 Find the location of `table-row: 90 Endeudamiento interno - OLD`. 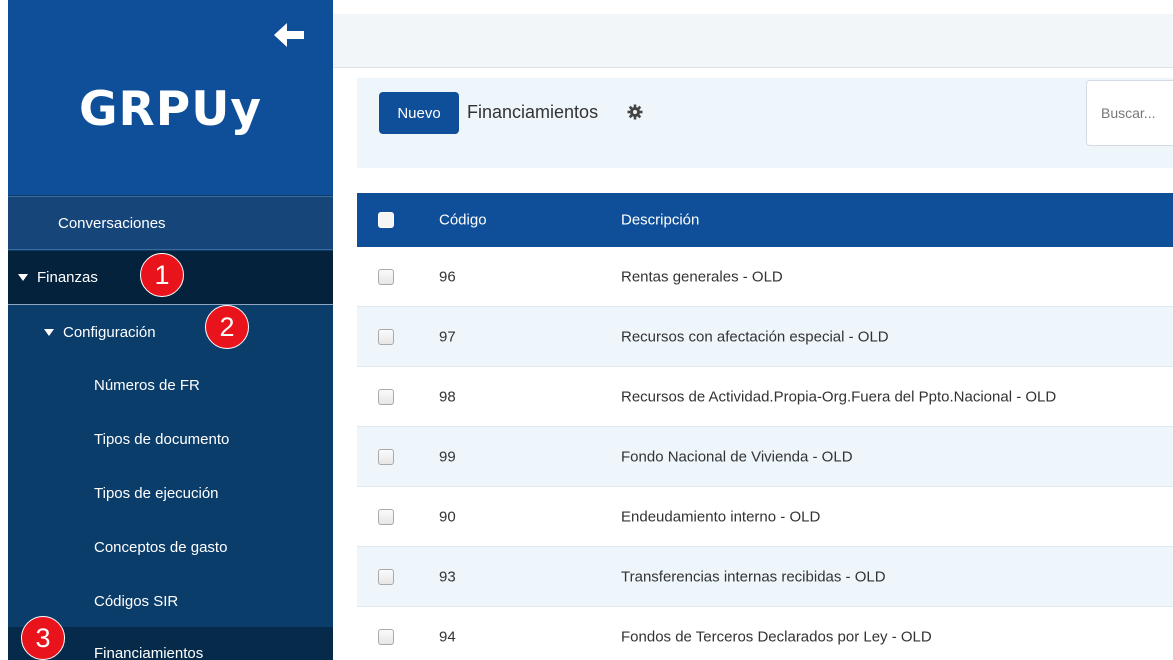

table-row: 90 Endeudamiento interno - OLD is located at coordinates (765, 517).